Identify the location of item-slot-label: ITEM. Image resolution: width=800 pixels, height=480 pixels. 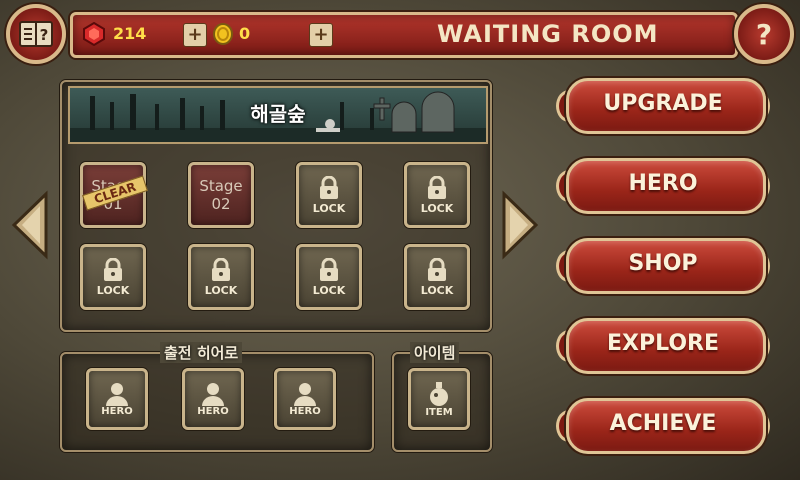
(439, 412).